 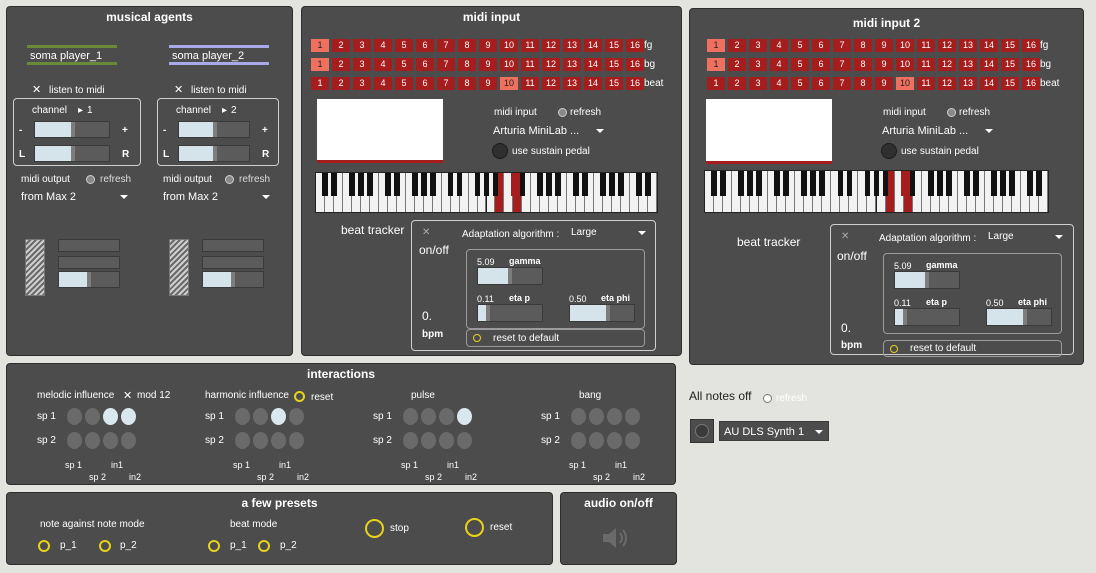 I want to click on fg-channel-cell: 1, so click(x=716, y=45).